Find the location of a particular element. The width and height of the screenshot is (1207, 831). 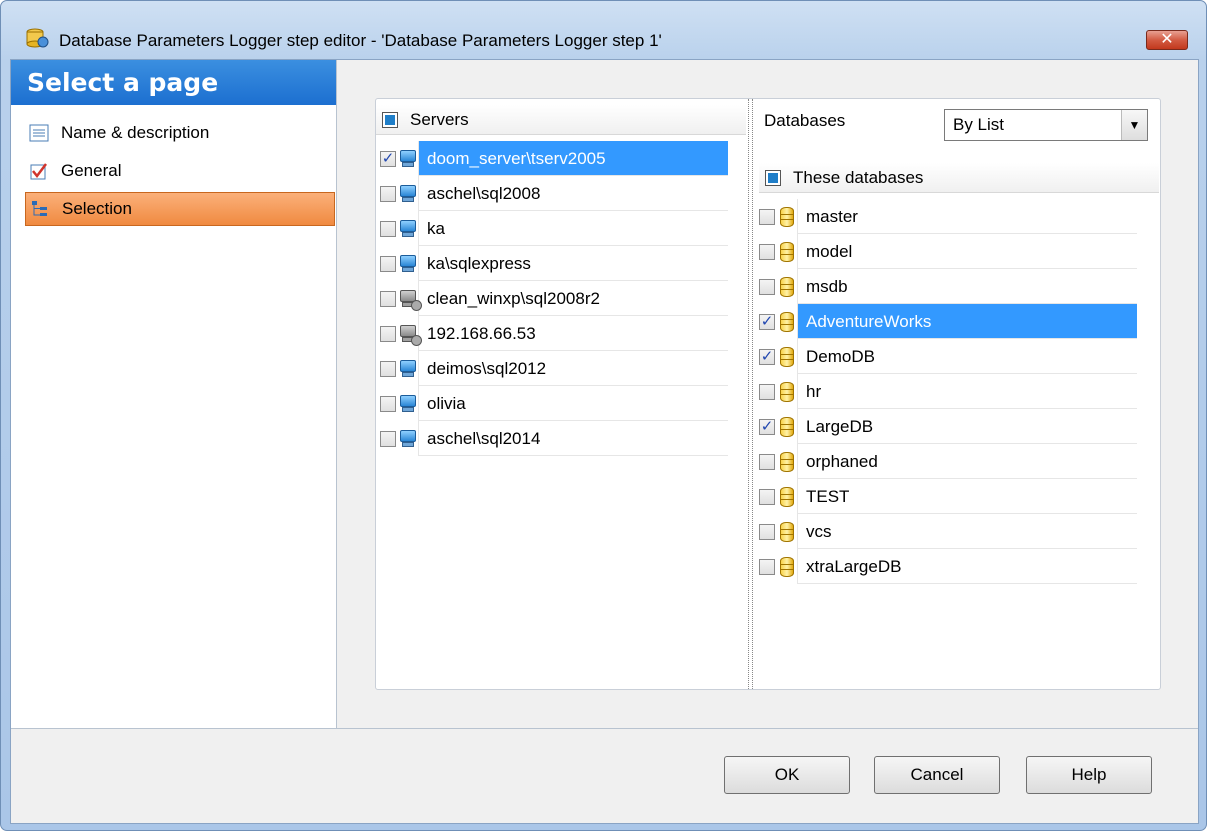

server-name: deimos\sql2012 is located at coordinates (573, 368).